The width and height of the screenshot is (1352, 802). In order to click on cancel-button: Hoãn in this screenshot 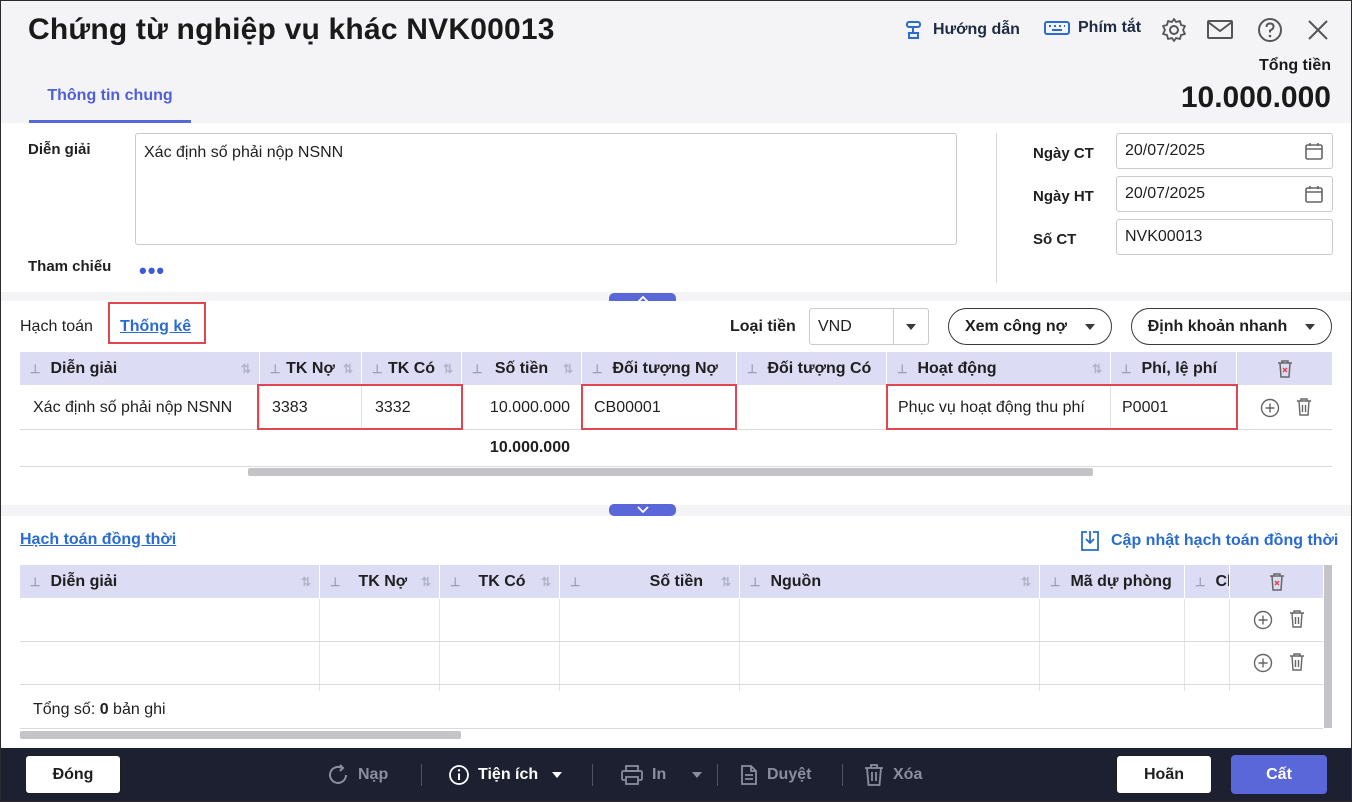, I will do `click(1164, 774)`.